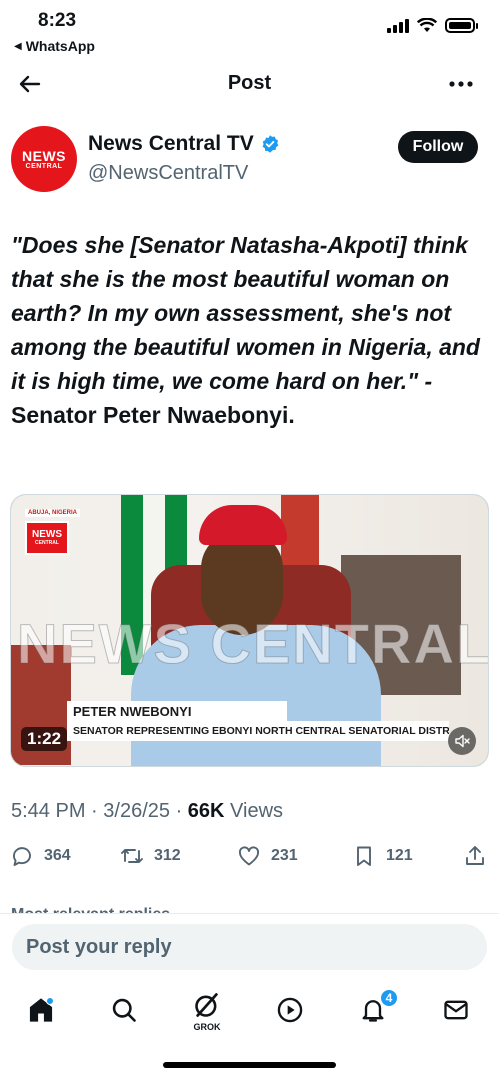  Describe the element at coordinates (249, 856) in the screenshot. I see `heart-icon` at that location.